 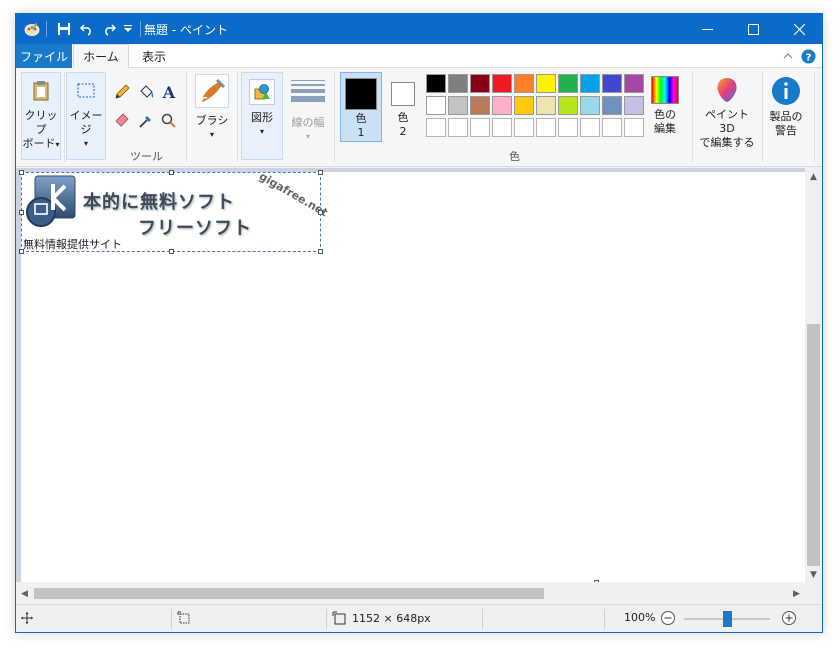 What do you see at coordinates (32, 29) in the screenshot?
I see `paint-app-icon` at bounding box center [32, 29].